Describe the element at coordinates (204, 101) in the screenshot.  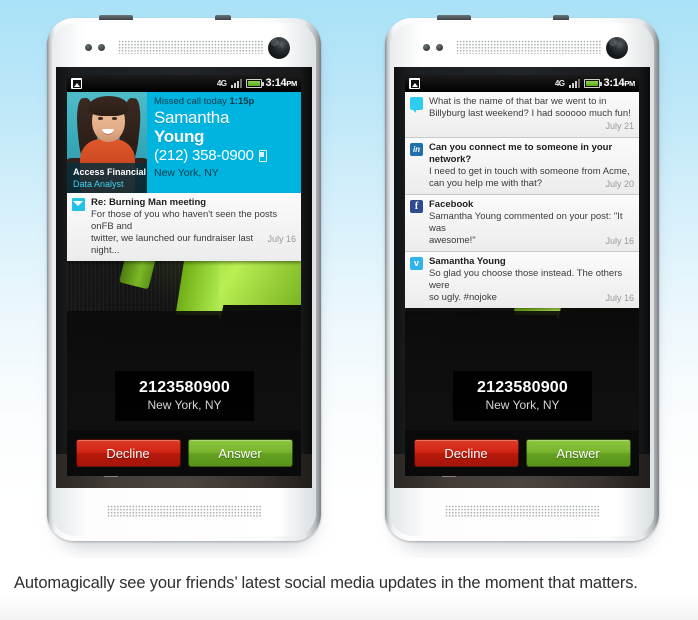
I see `missed-call-label: Missed call today 1:15p` at that location.